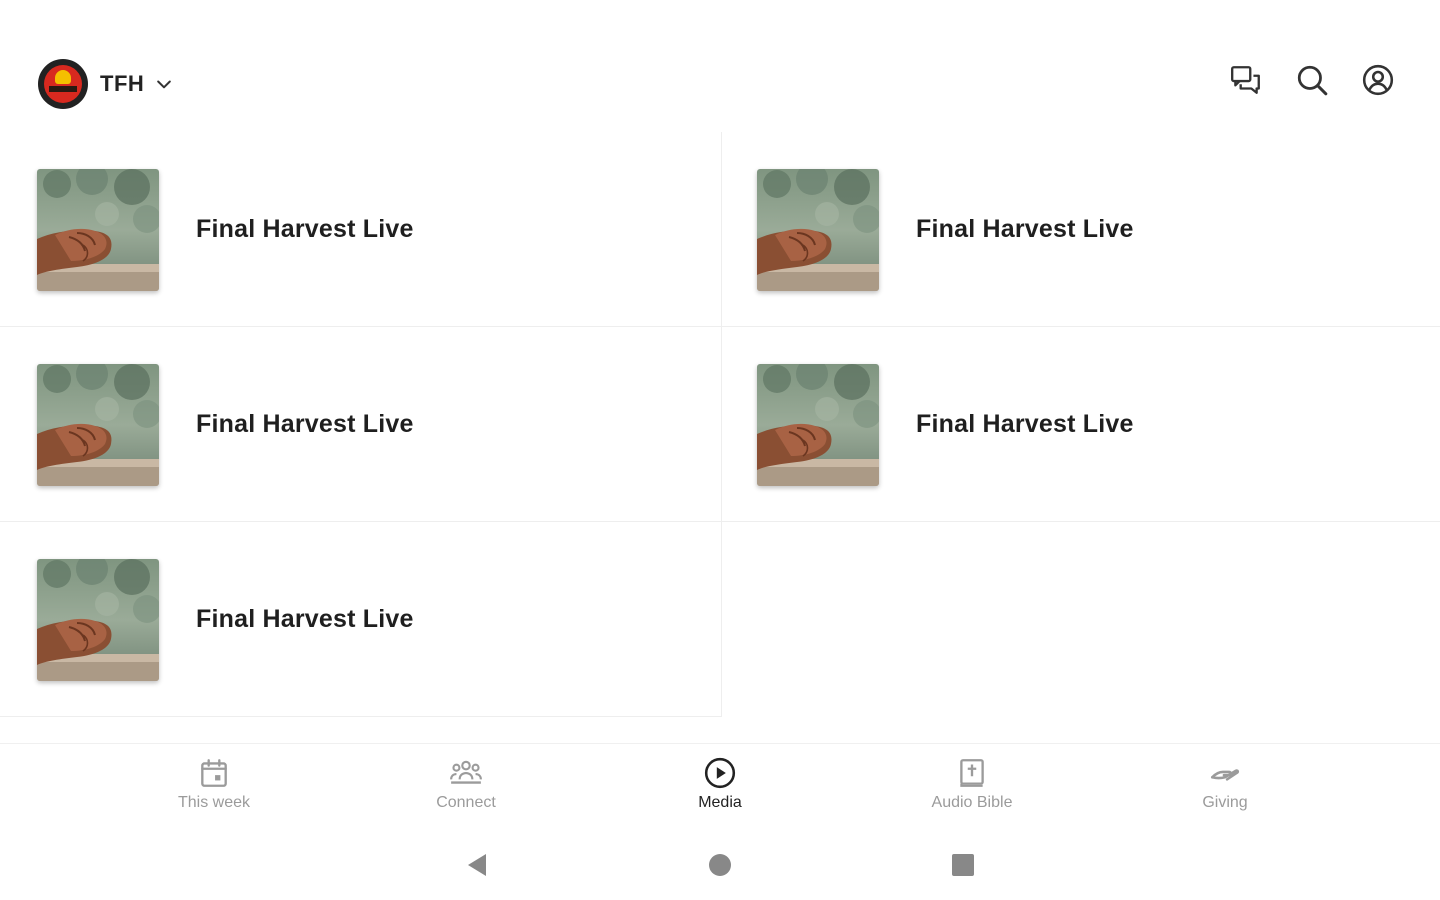 The width and height of the screenshot is (1440, 900). What do you see at coordinates (720, 773) in the screenshot?
I see `play-circle-icon` at bounding box center [720, 773].